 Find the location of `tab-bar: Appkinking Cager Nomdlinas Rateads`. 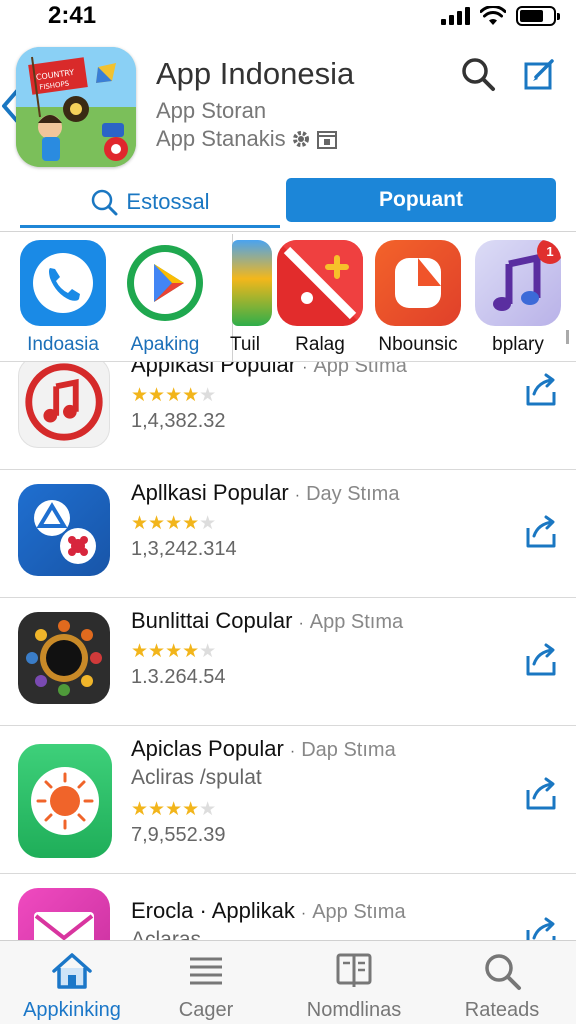

tab-bar: Appkinking Cager Nomdlinas Rateads is located at coordinates (288, 982).